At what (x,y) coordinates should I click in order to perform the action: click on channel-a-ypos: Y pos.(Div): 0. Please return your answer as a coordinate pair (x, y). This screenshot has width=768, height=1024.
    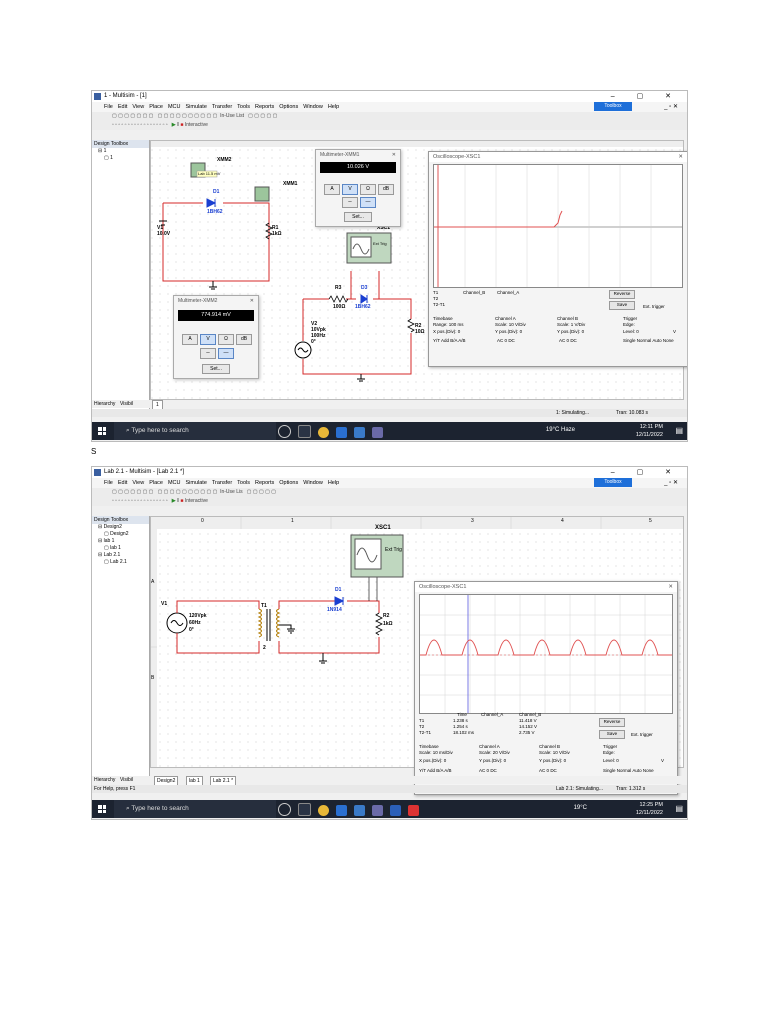
    Looking at the image, I should click on (508, 332).